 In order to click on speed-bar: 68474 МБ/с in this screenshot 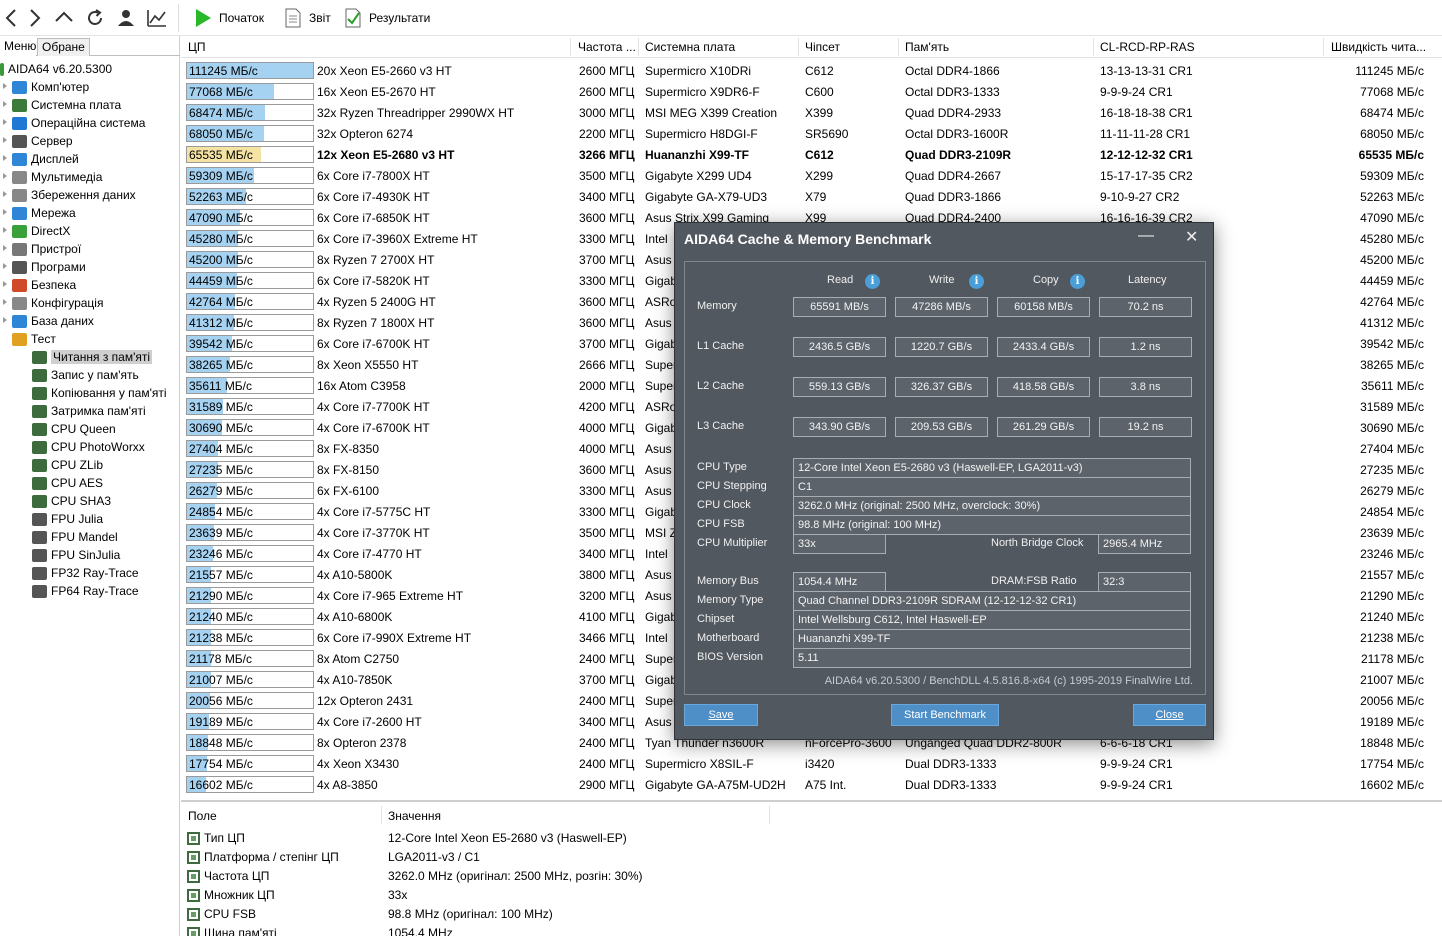, I will do `click(250, 112)`.